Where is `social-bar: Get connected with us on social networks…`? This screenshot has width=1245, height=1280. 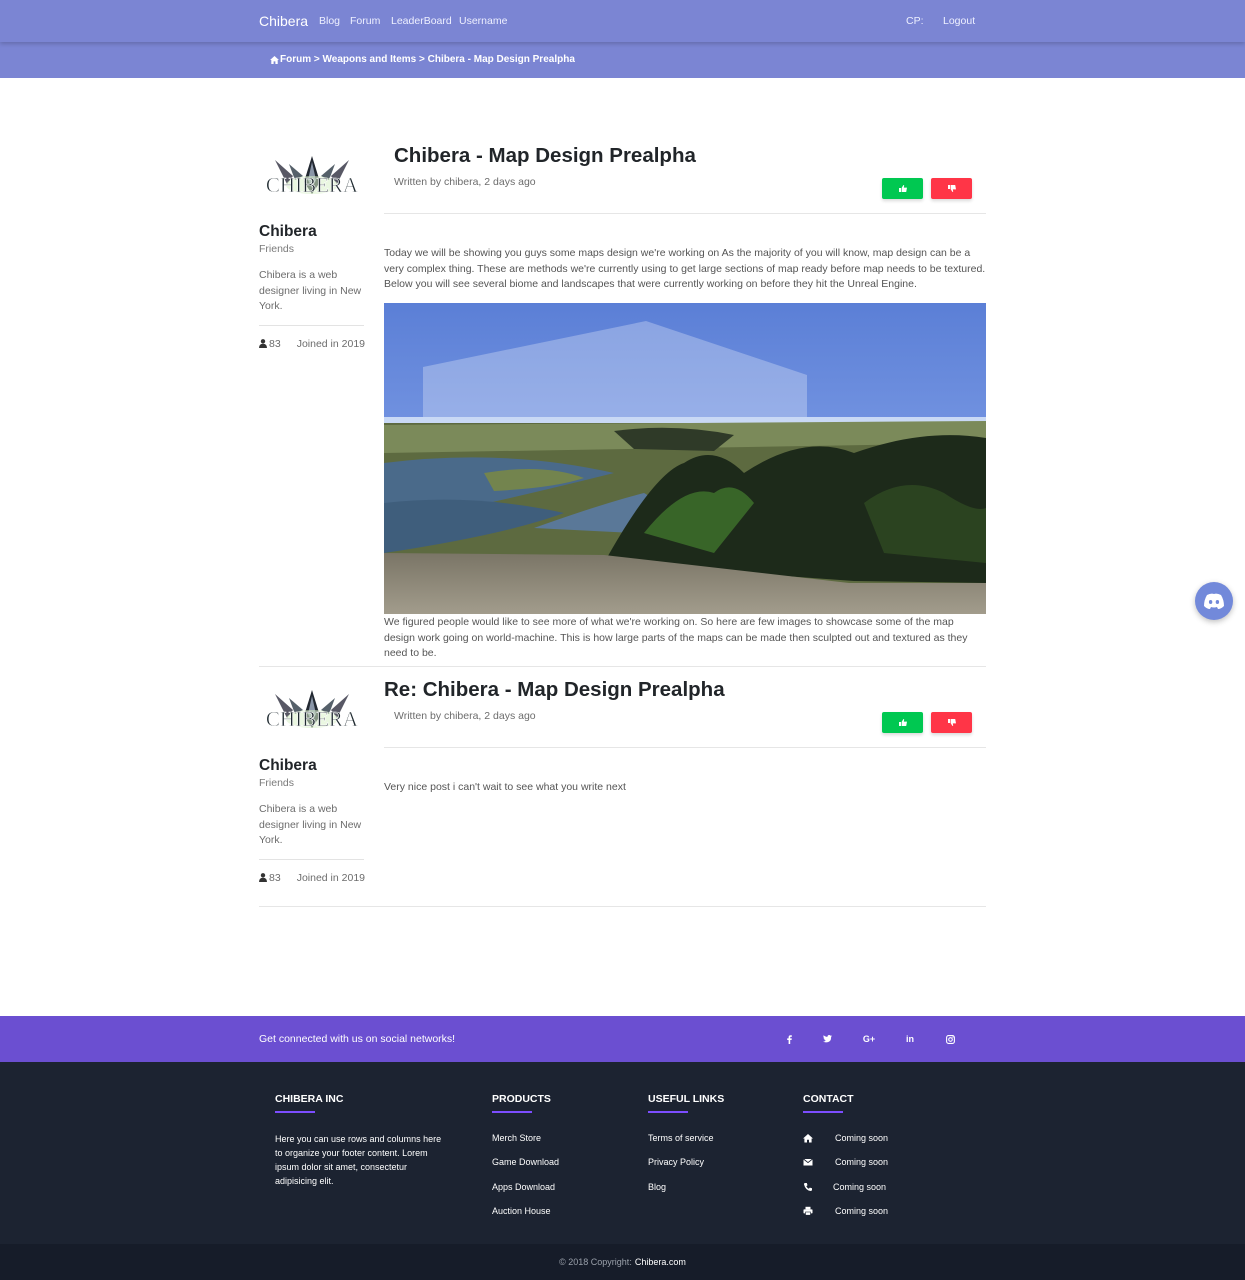 social-bar: Get connected with us on social networks… is located at coordinates (622, 1039).